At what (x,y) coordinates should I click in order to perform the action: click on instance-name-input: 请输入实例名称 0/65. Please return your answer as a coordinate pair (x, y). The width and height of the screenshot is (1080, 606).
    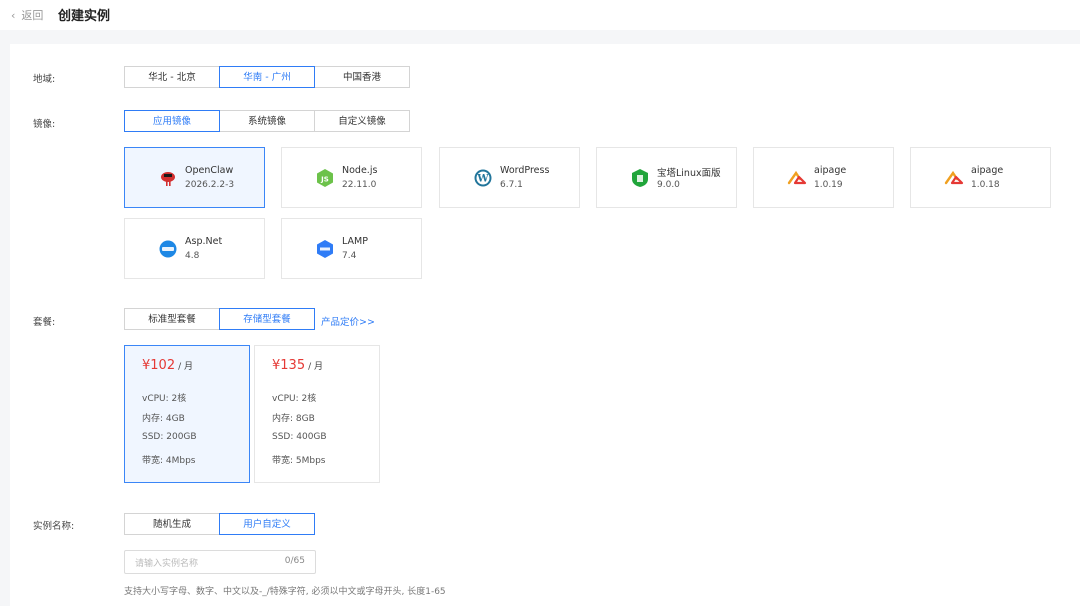
    Looking at the image, I should click on (220, 562).